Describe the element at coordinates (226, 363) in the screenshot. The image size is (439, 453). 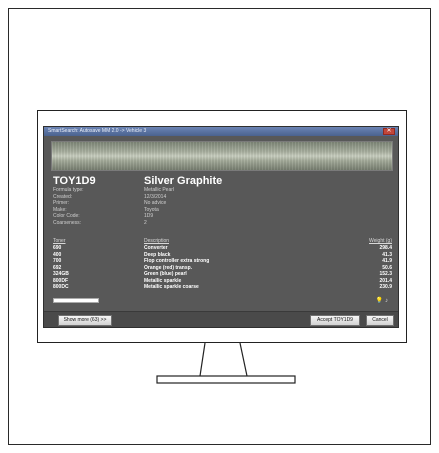
I see `monitor-stand` at that location.